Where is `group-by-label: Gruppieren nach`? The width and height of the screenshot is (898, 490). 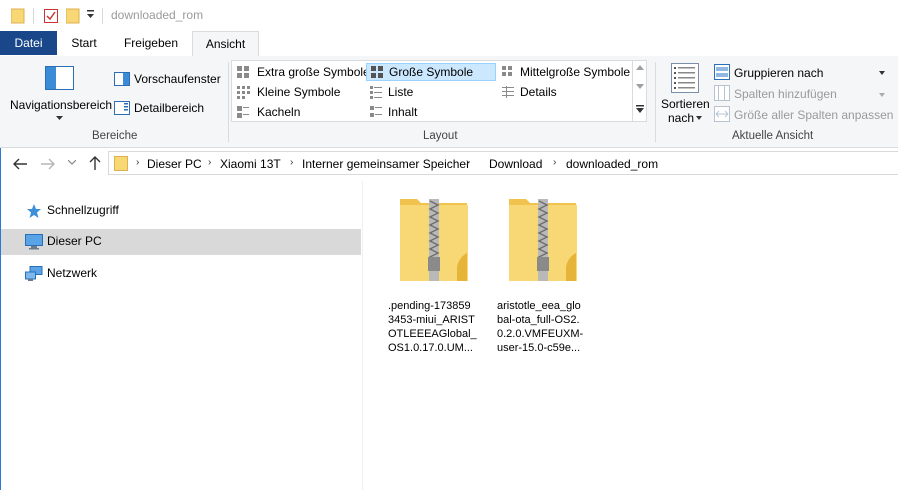 group-by-label: Gruppieren nach is located at coordinates (779, 73).